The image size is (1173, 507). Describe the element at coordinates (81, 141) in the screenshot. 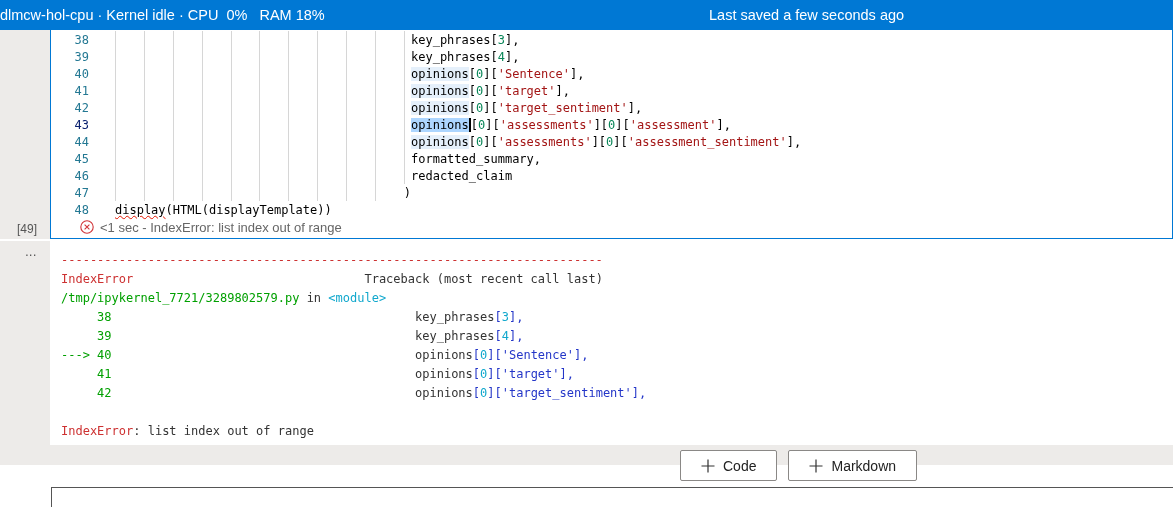

I see `line-number: 44` at that location.